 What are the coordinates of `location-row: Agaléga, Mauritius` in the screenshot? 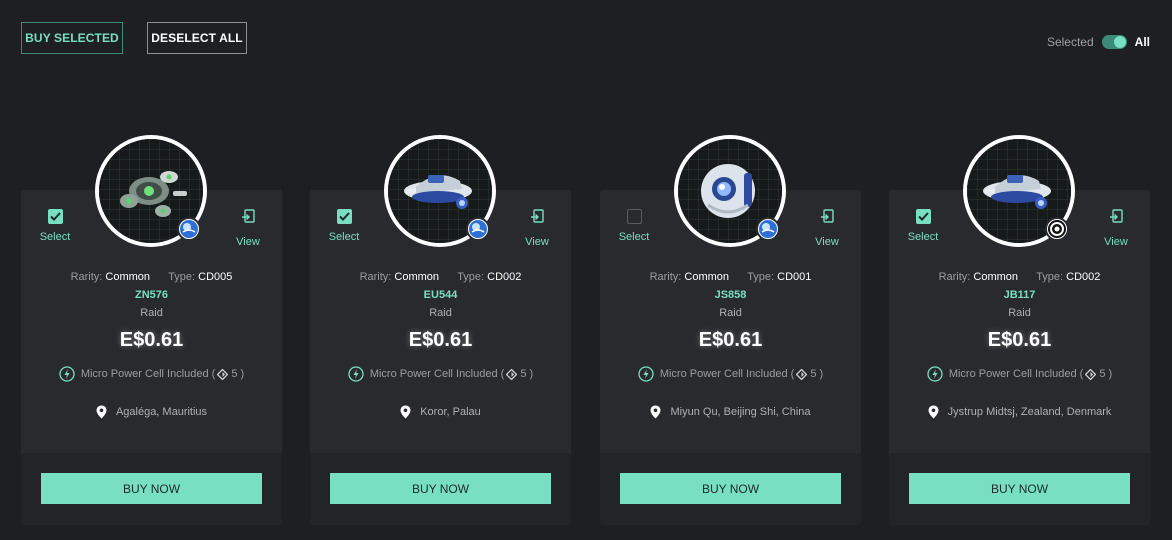 It's located at (151, 412).